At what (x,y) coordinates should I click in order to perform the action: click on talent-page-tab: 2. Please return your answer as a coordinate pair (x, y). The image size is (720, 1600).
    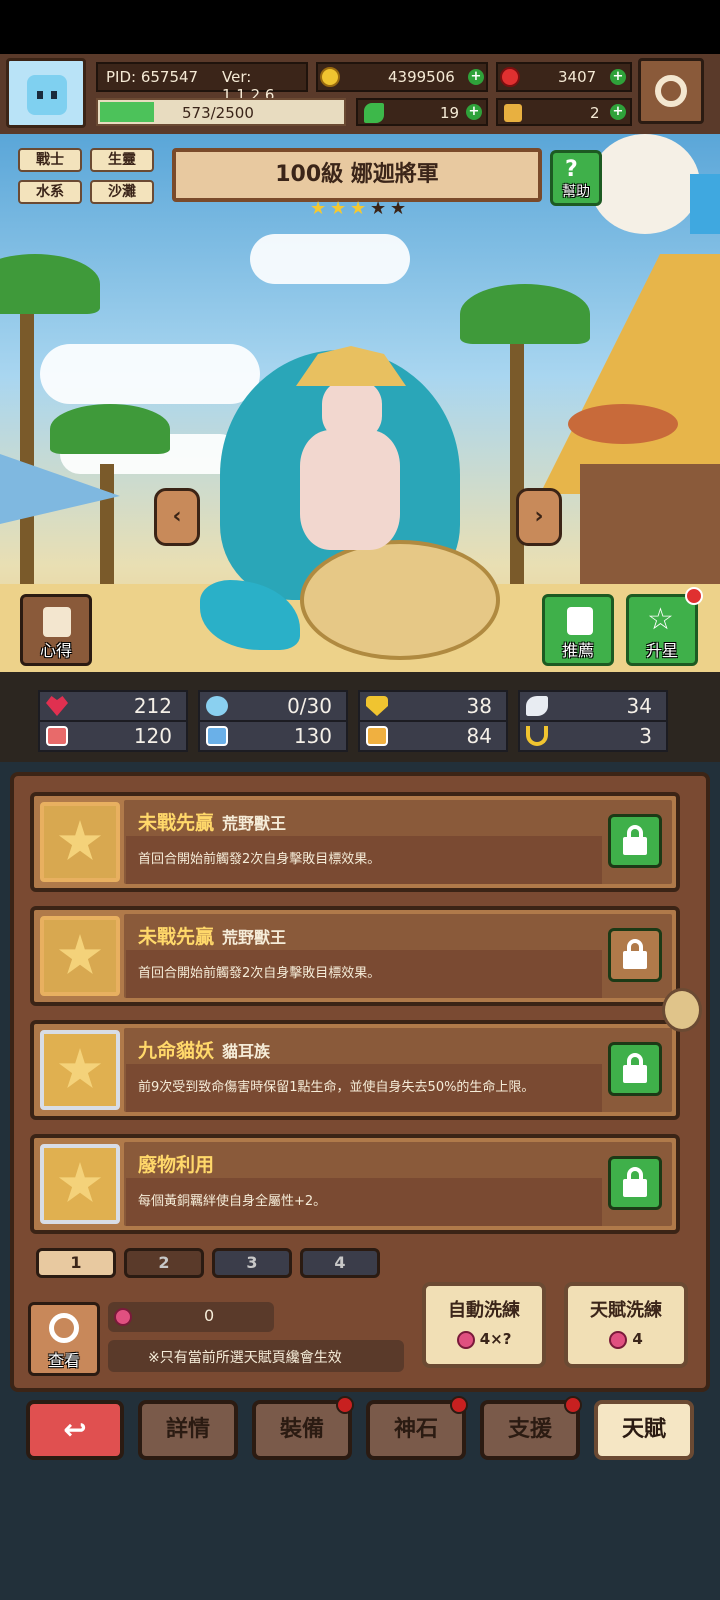
    Looking at the image, I should click on (164, 1263).